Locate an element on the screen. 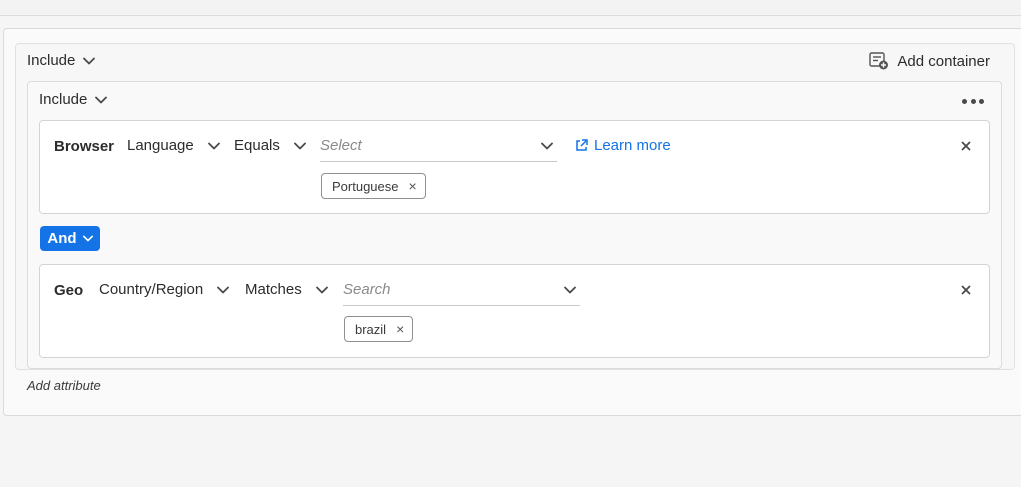 The image size is (1021, 487). inner-include-label: Include is located at coordinates (63, 99).